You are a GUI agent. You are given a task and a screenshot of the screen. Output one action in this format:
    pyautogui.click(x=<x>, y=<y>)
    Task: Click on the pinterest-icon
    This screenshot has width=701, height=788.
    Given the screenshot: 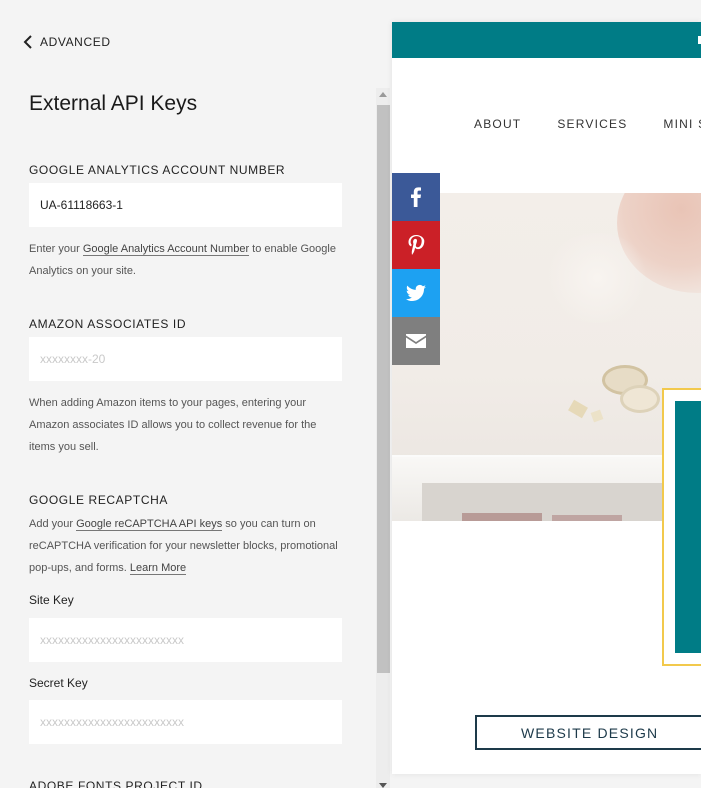 What is the action you would take?
    pyautogui.click(x=416, y=245)
    